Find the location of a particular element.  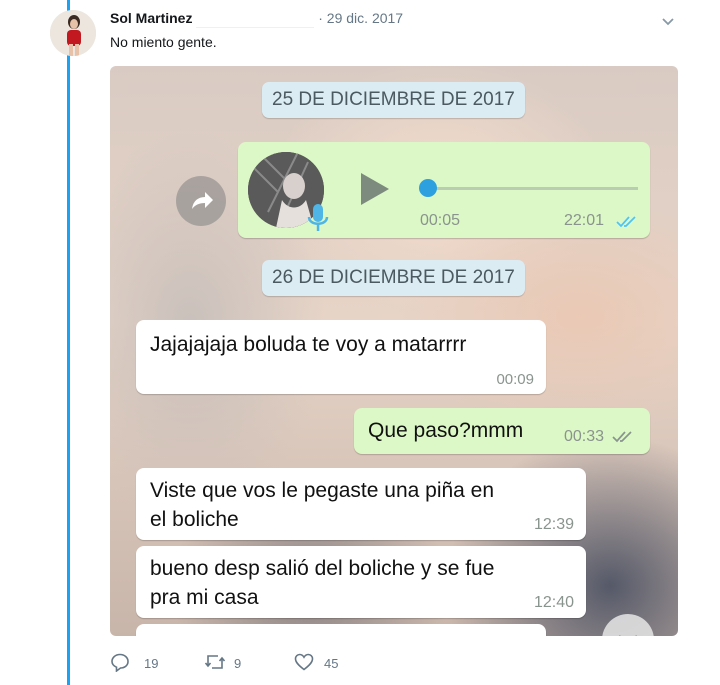

voice-progress-knob is located at coordinates (428, 188).